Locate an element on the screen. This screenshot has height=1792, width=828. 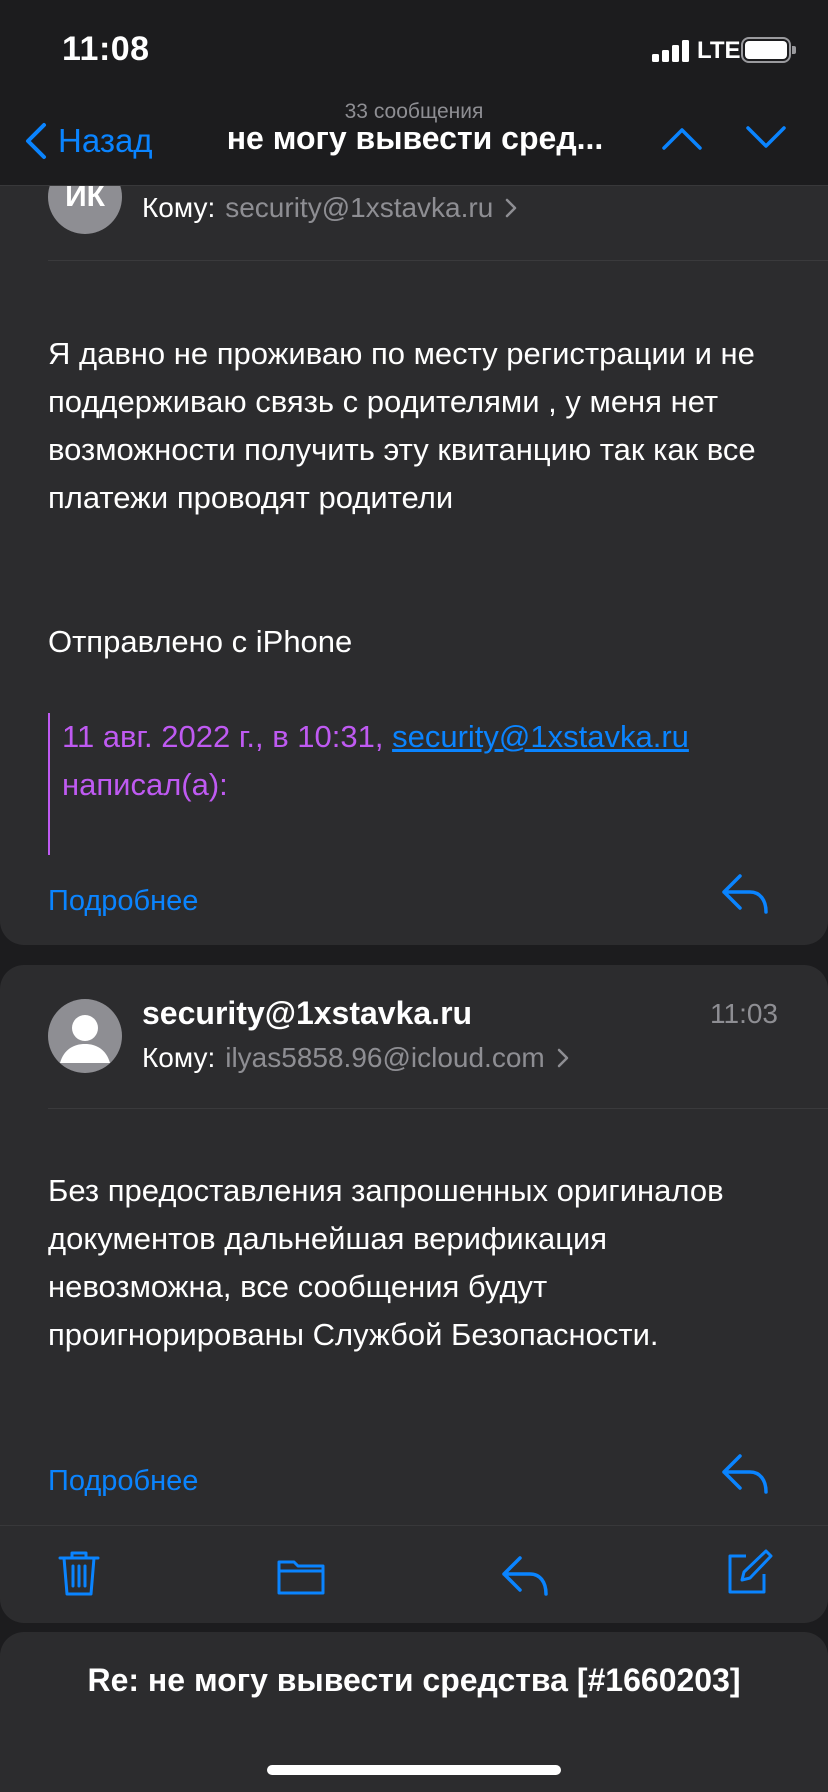
folder-icon is located at coordinates (301, 1576).